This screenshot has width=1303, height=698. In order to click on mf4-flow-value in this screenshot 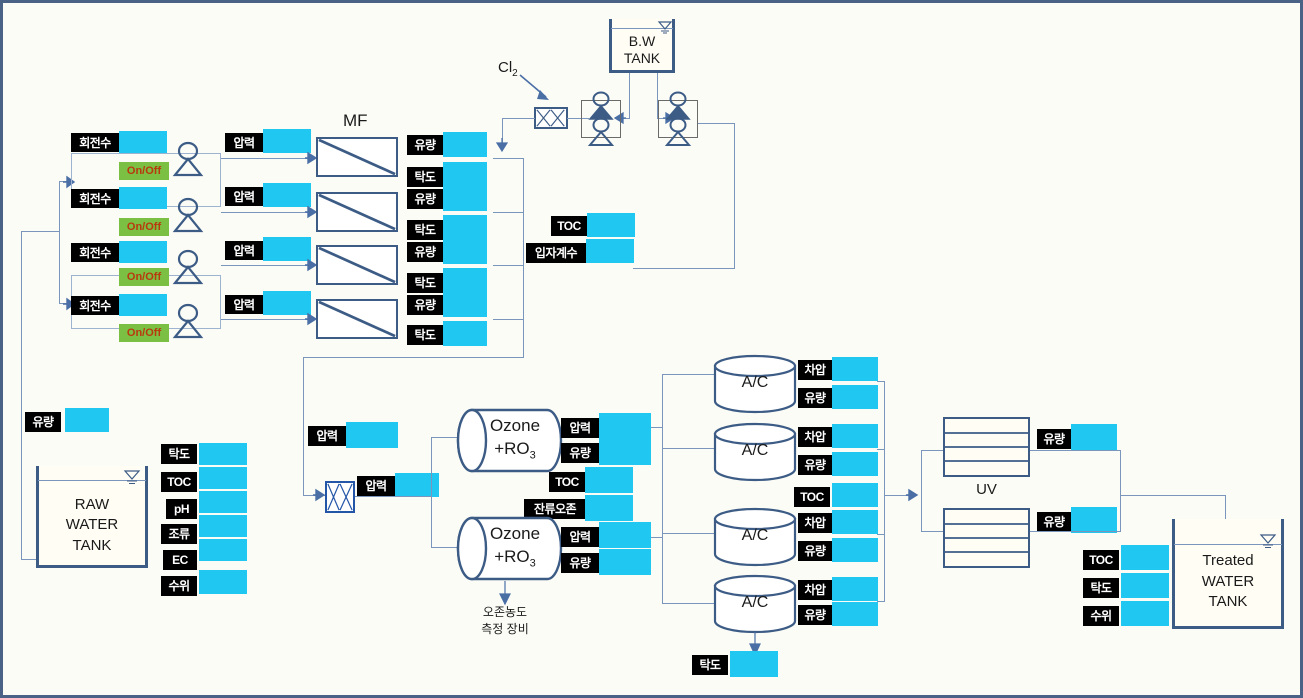, I will do `click(465, 304)`.